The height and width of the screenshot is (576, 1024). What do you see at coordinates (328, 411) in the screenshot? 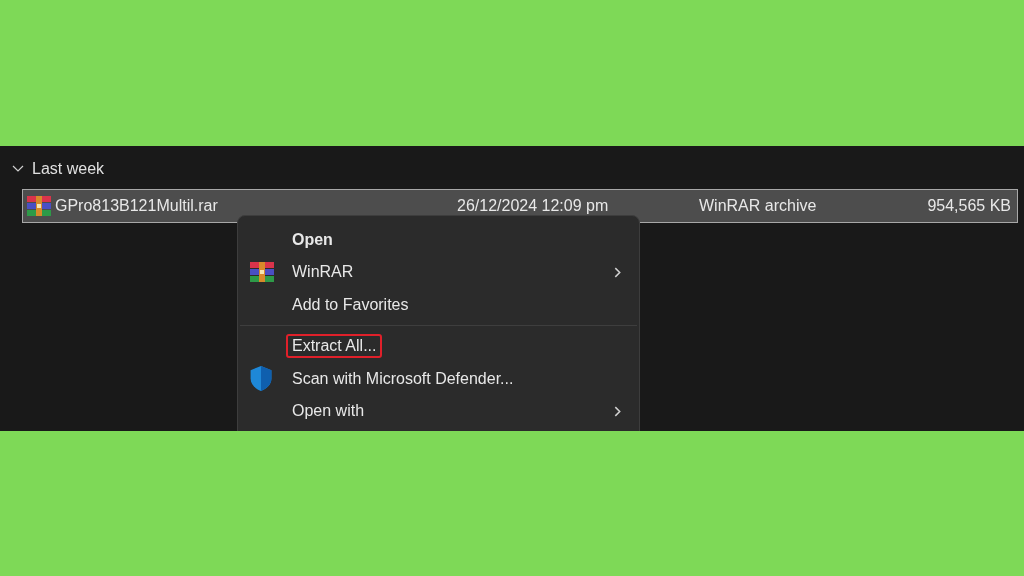
I see `menu-item: Open with` at bounding box center [328, 411].